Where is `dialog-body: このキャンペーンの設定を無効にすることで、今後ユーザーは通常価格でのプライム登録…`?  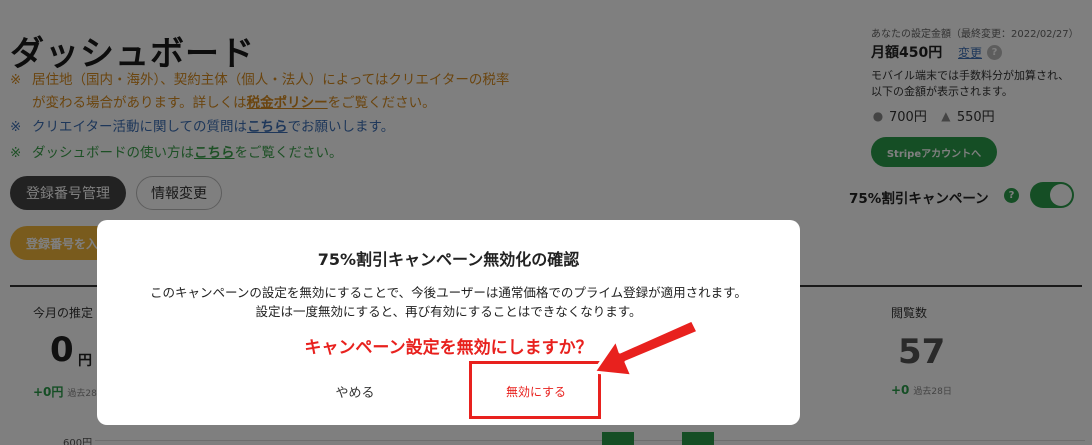 dialog-body: このキャンペーンの設定を無効にすることで、今後ユーザーは通常価格でのプライム登録… is located at coordinates (448, 302).